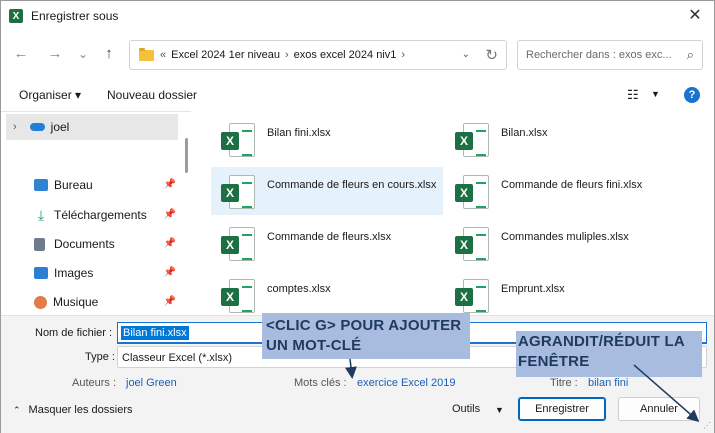 This screenshot has height=433, width=715. What do you see at coordinates (60, 127) in the screenshot?
I see `sidebar-item-label: joel` at bounding box center [60, 127].